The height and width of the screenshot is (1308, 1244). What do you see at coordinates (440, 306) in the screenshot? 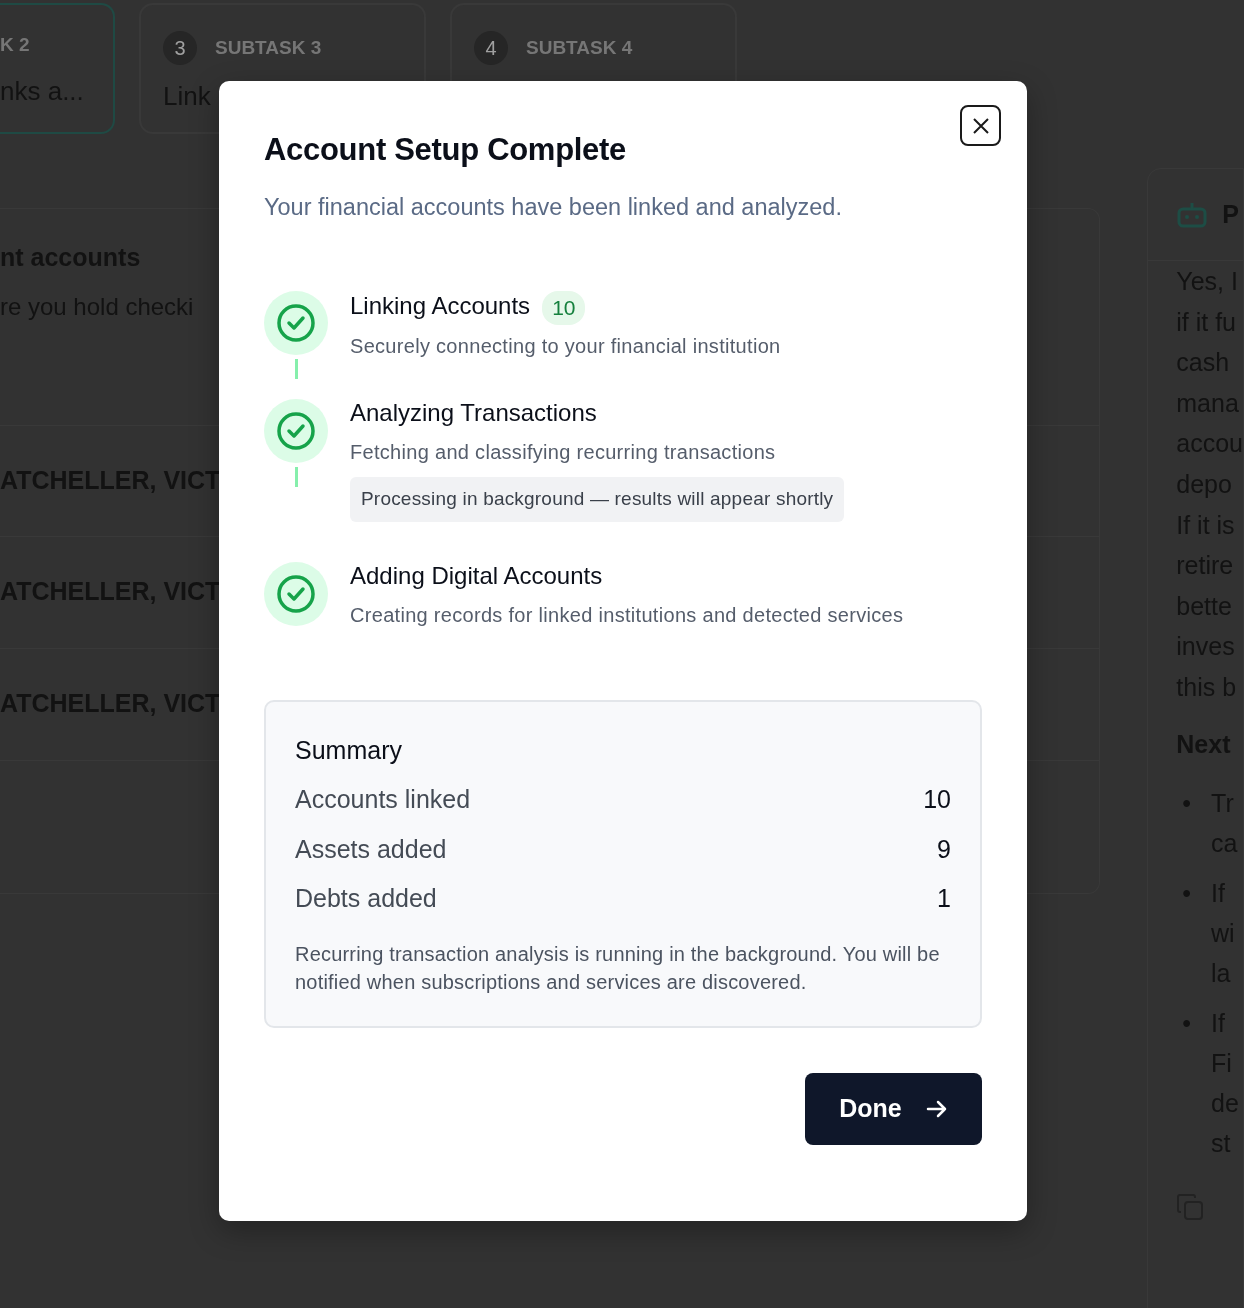
I see `step-title: Linking Accounts` at bounding box center [440, 306].